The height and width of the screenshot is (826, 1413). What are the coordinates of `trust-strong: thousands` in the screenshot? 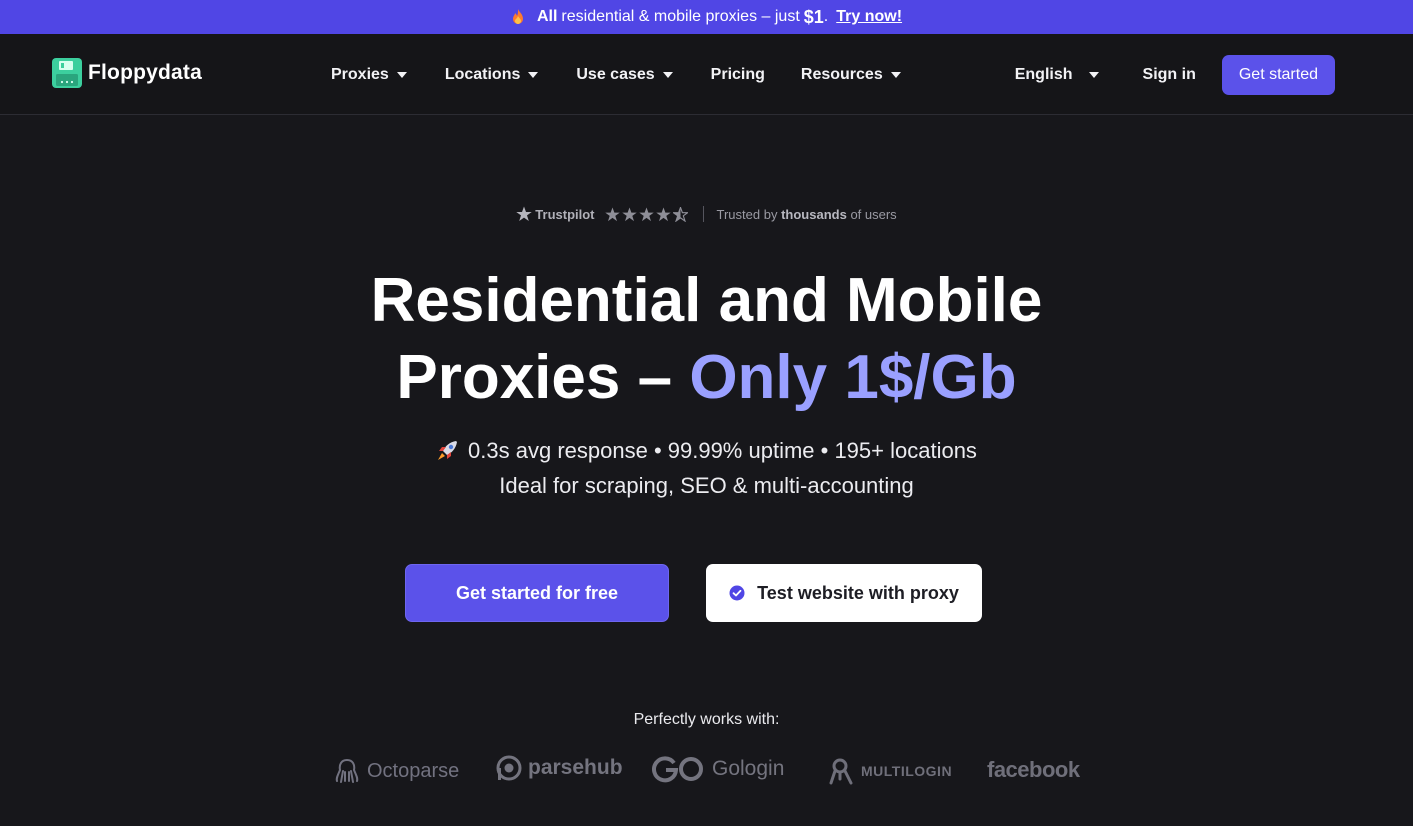 It's located at (814, 214).